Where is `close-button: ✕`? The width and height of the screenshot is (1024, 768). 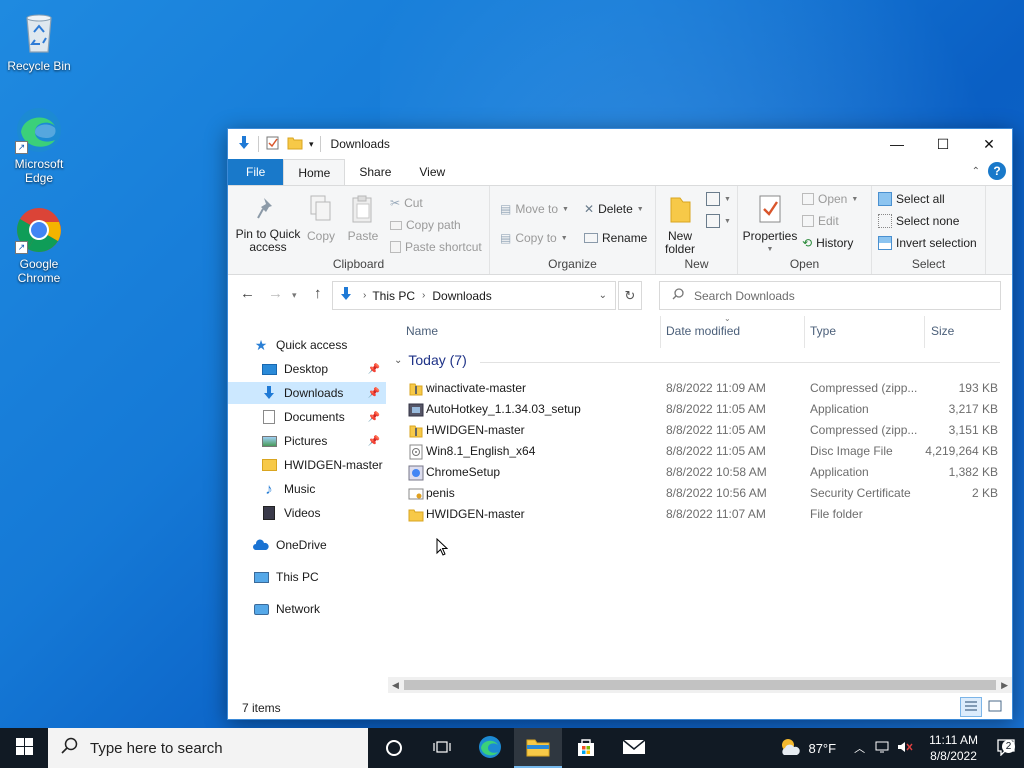 close-button: ✕ is located at coordinates (989, 144).